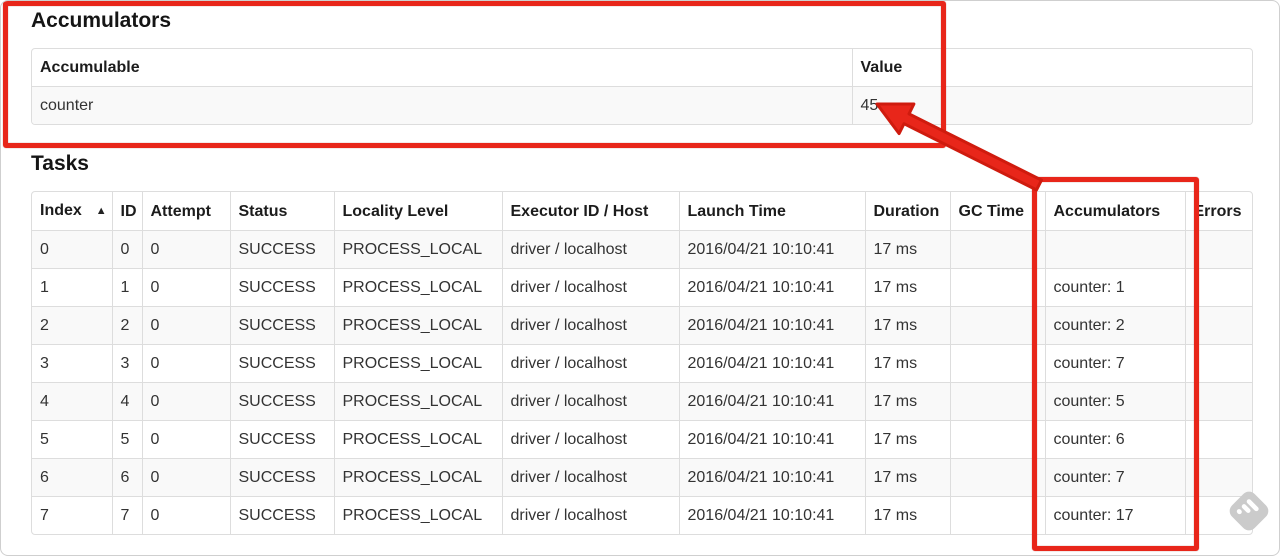 This screenshot has height=556, width=1280. I want to click on table-row: counter 45, so click(642, 105).